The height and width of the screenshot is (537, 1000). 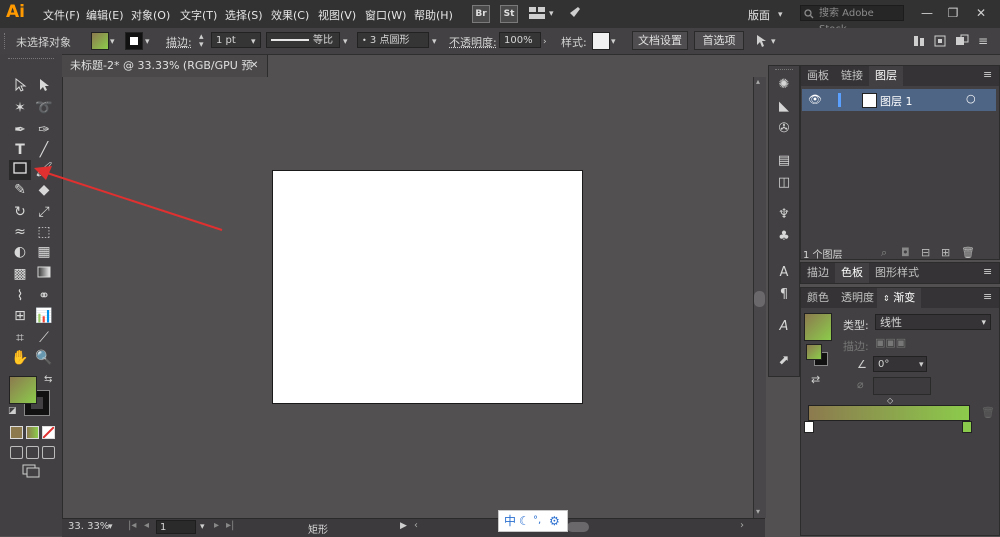 I want to click on isolate-icon, so click(x=962, y=41).